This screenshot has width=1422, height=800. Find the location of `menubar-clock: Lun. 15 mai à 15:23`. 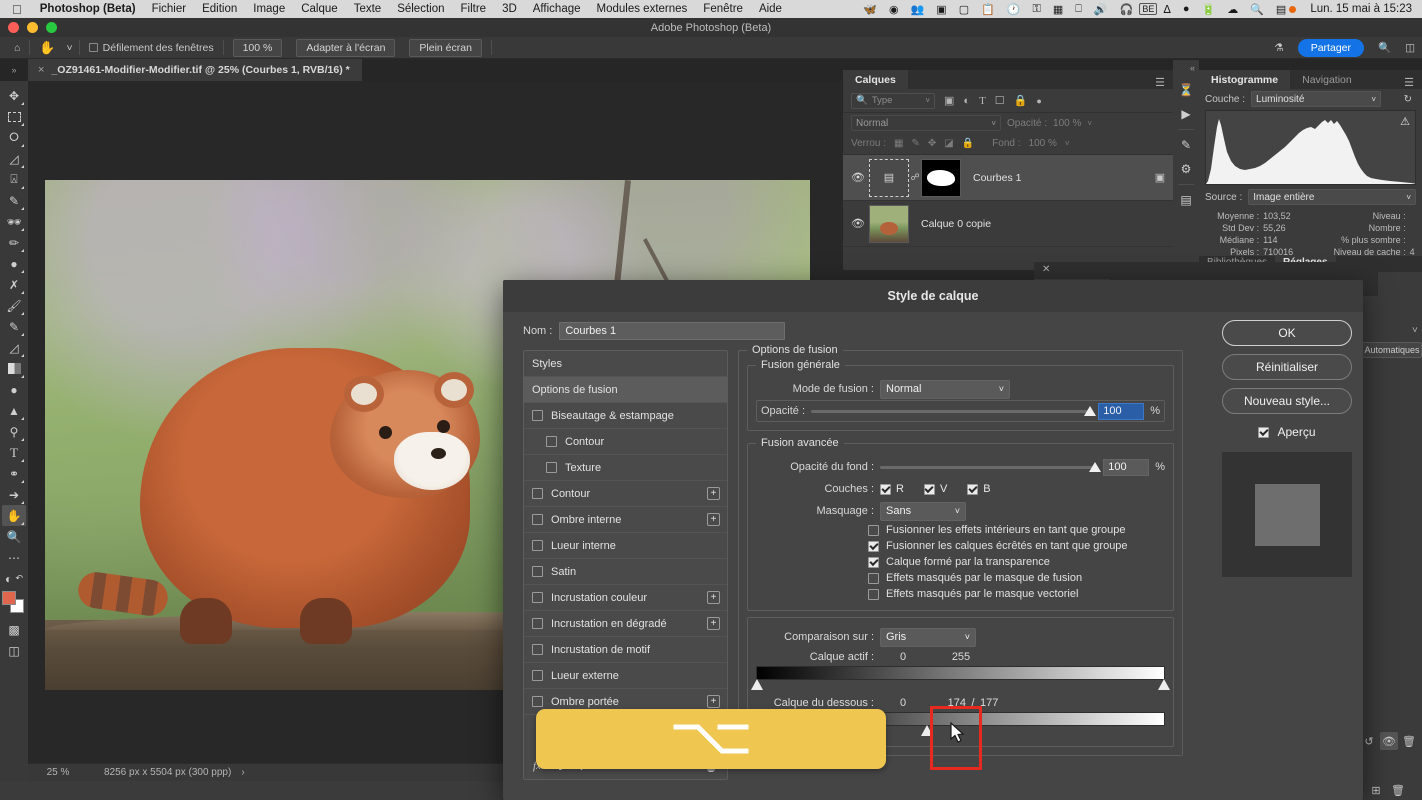

menubar-clock: Lun. 15 mai à 15:23 is located at coordinates (1359, 9).